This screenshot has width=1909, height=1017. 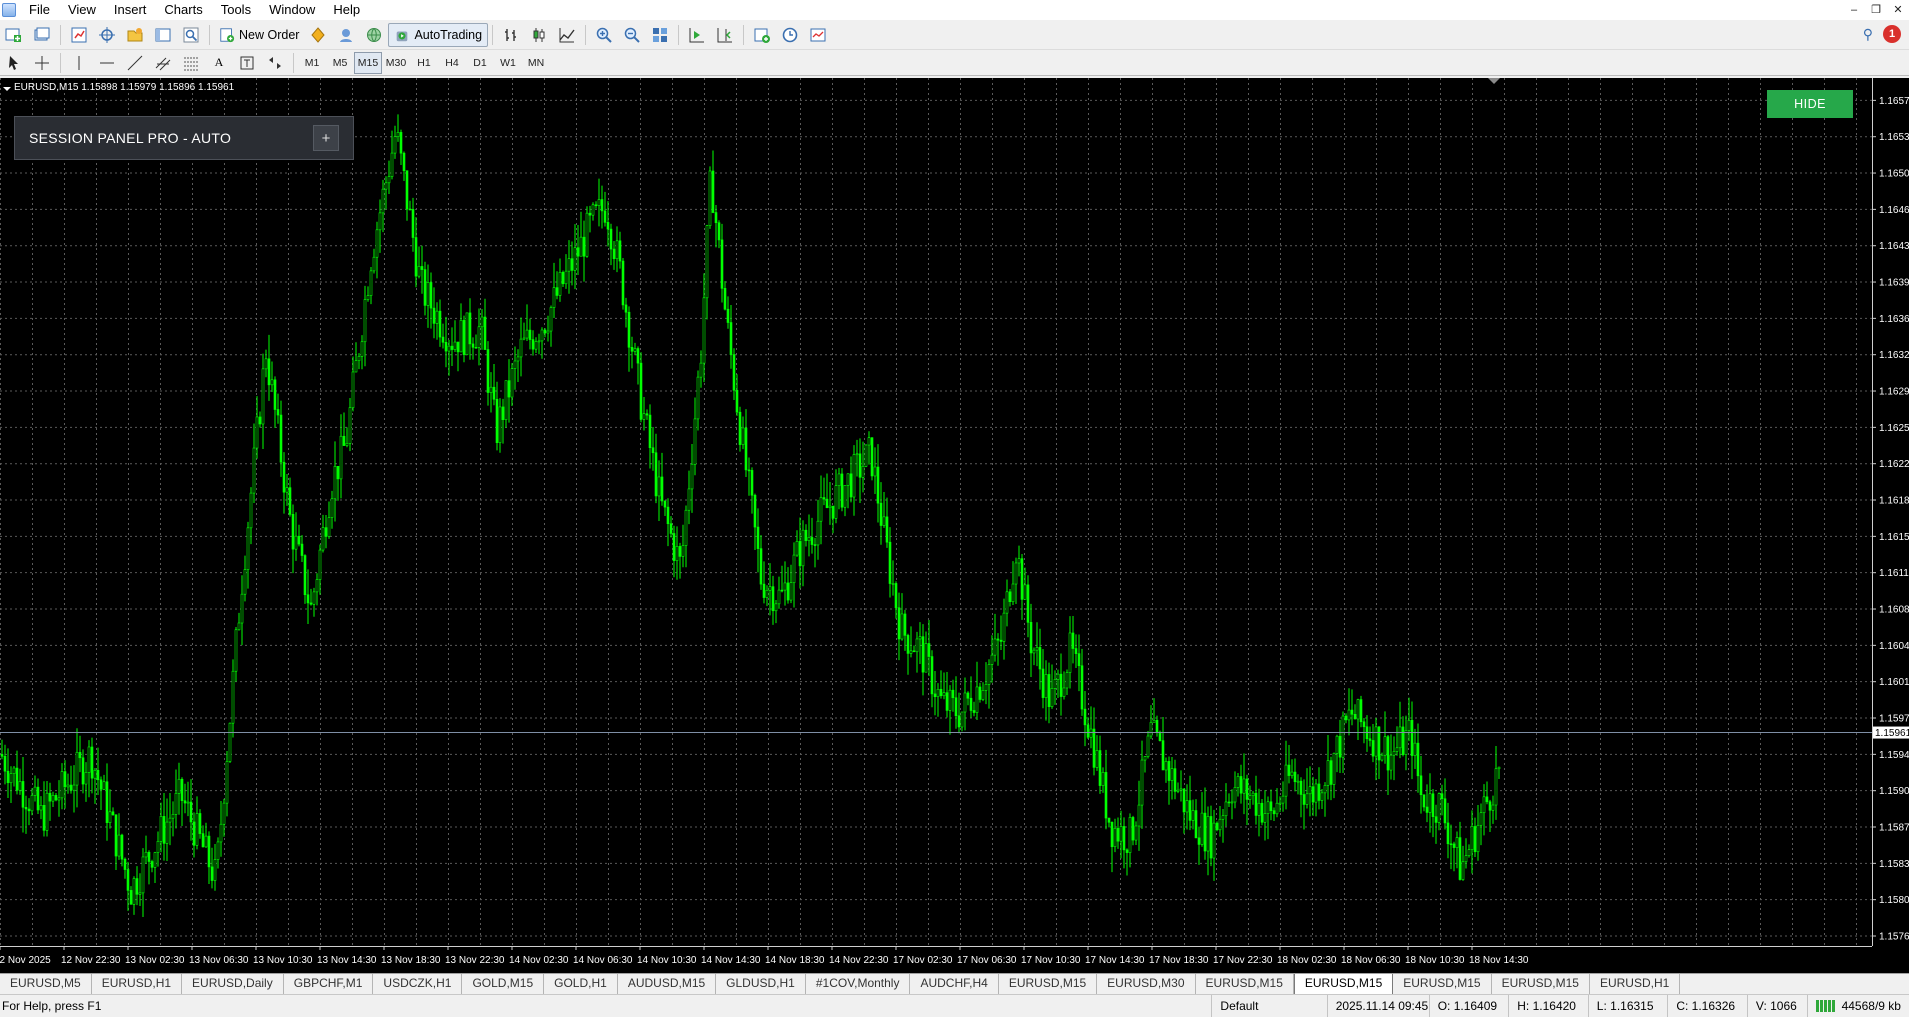 I want to click on chart-tab: USDCZK,H1, so click(x=418, y=984).